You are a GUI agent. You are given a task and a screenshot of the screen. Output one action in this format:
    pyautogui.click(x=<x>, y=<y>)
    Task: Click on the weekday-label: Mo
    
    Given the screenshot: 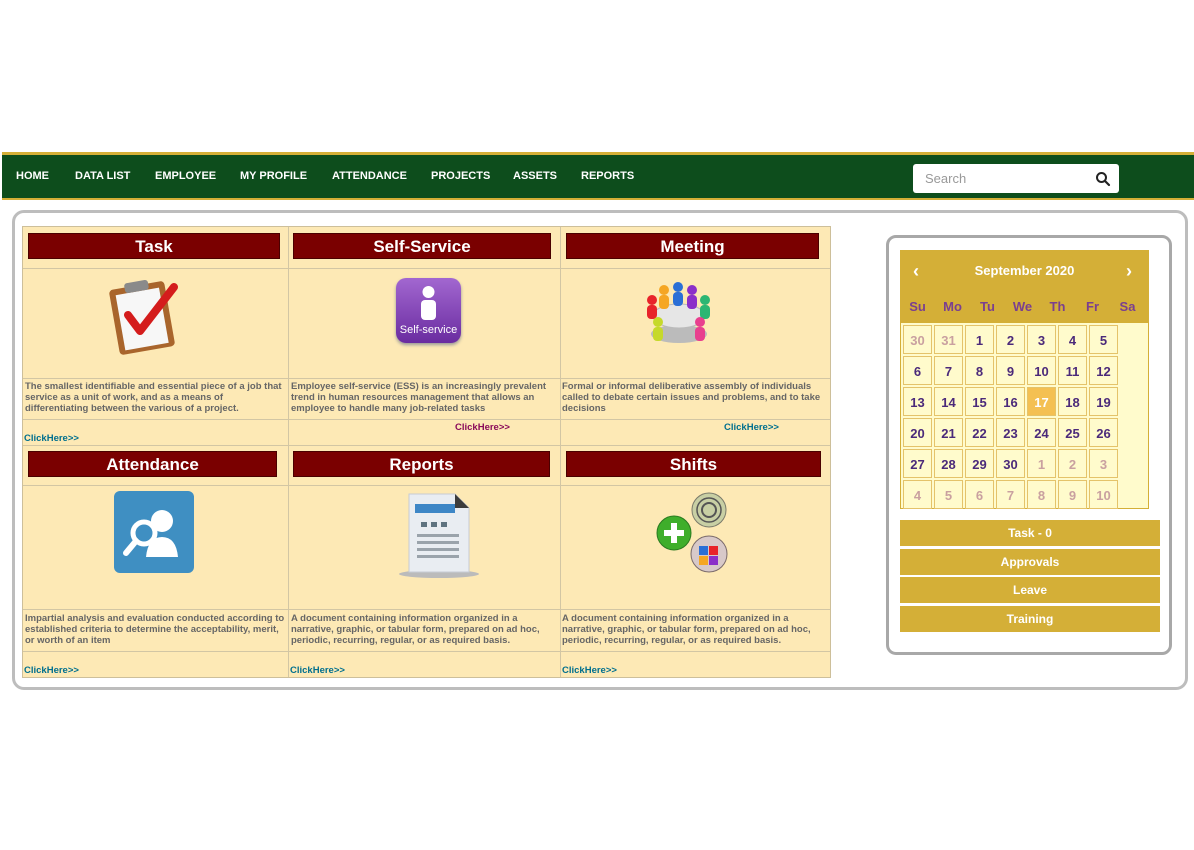 What is the action you would take?
    pyautogui.click(x=952, y=306)
    